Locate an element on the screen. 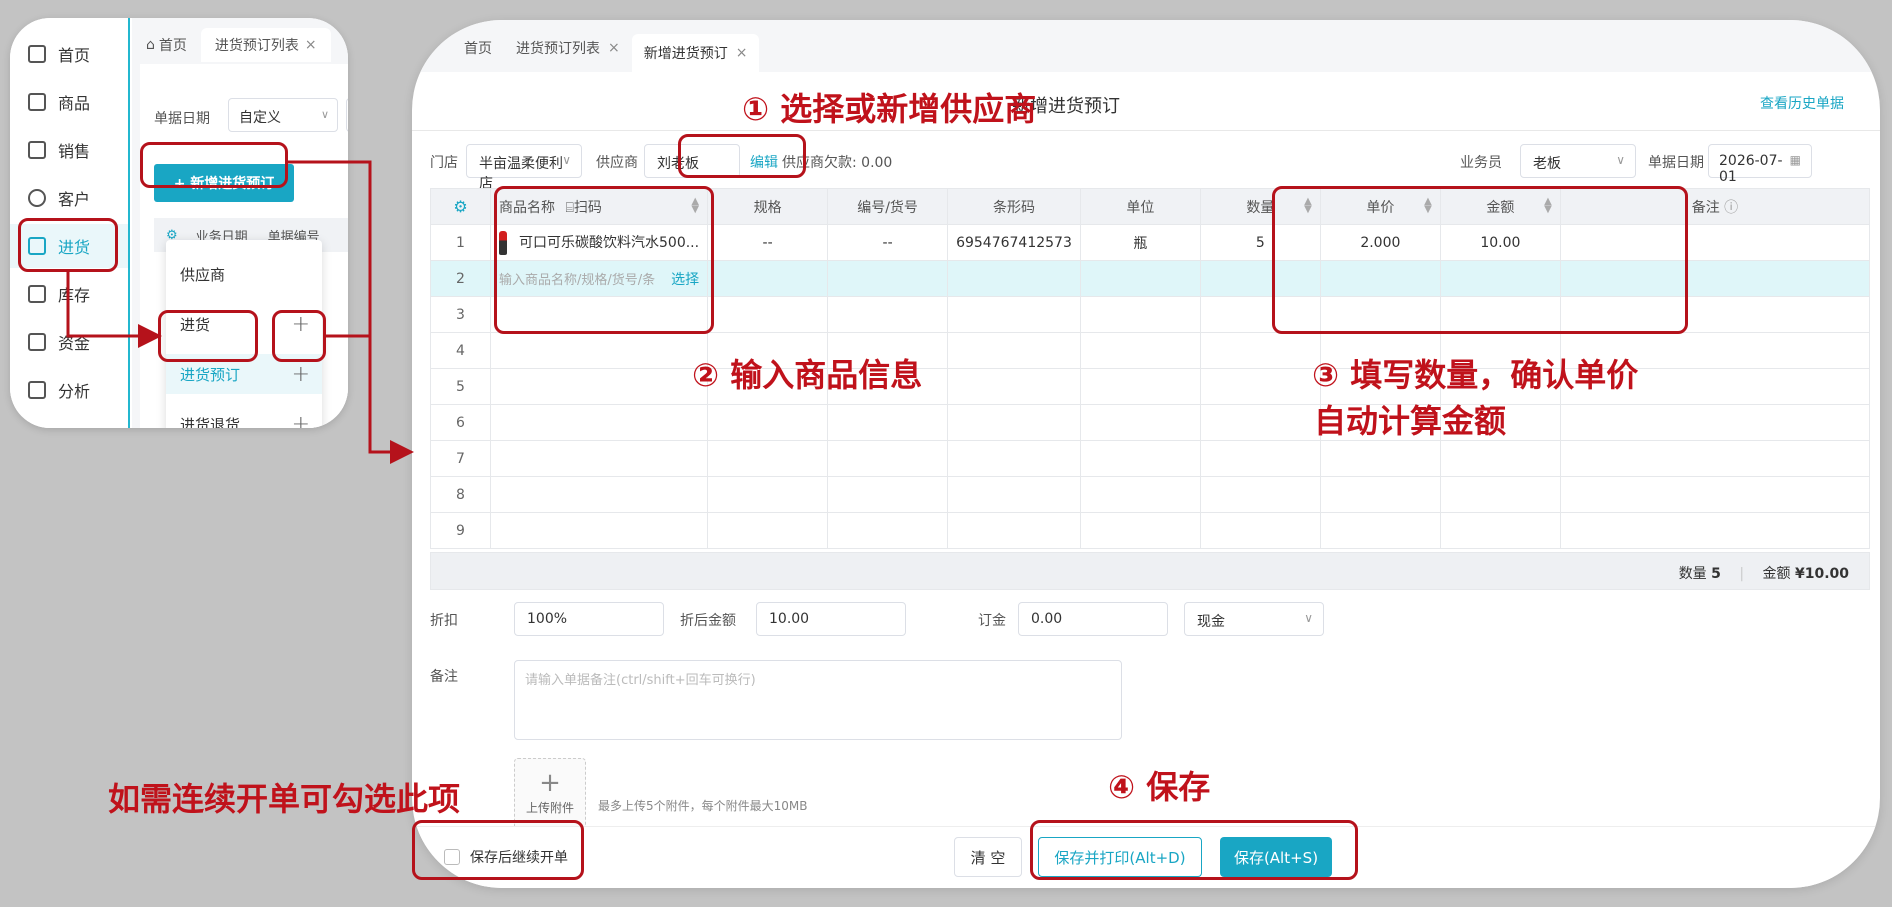 The image size is (1892, 907). header-label: 单价 is located at coordinates (1380, 207).